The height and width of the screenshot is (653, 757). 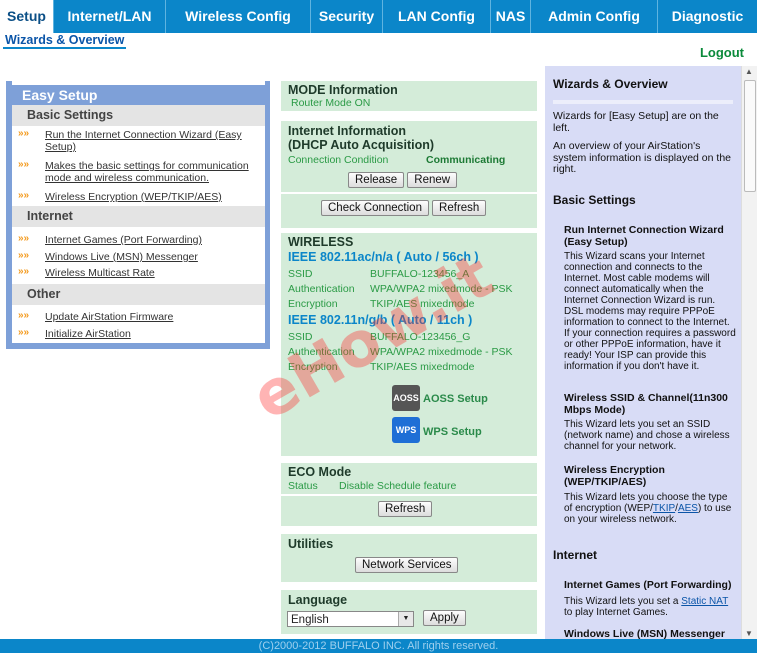 I want to click on link-label: Update AirStation Firmware, so click(x=109, y=317).